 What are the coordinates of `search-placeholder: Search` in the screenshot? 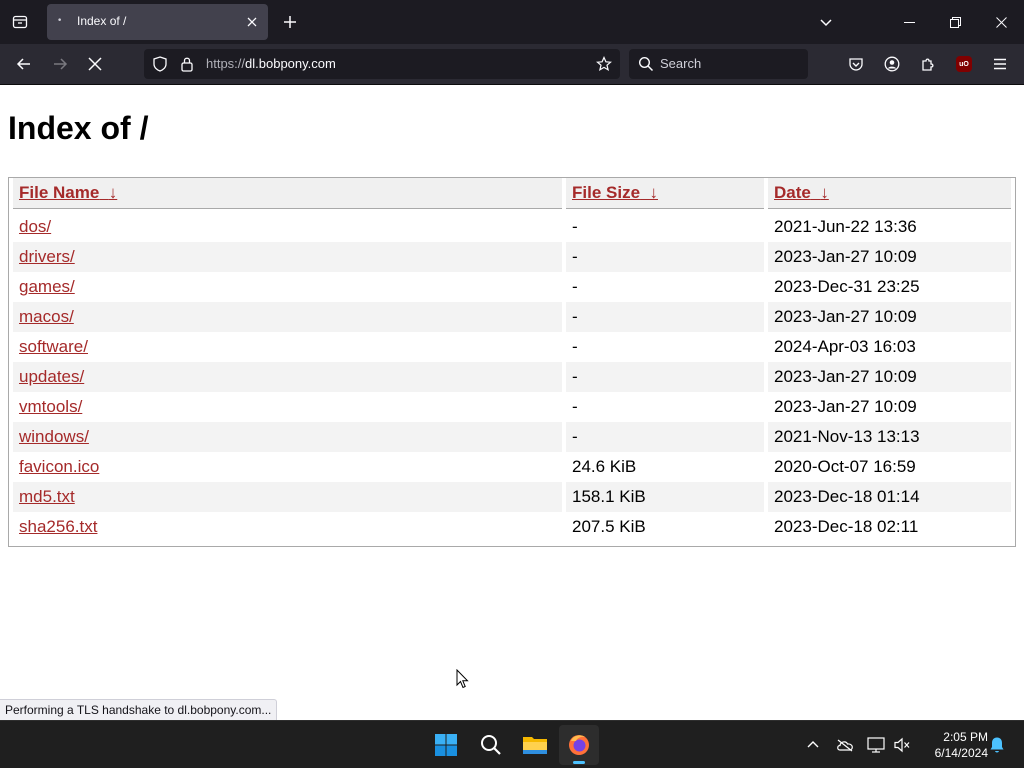 It's located at (681, 63).